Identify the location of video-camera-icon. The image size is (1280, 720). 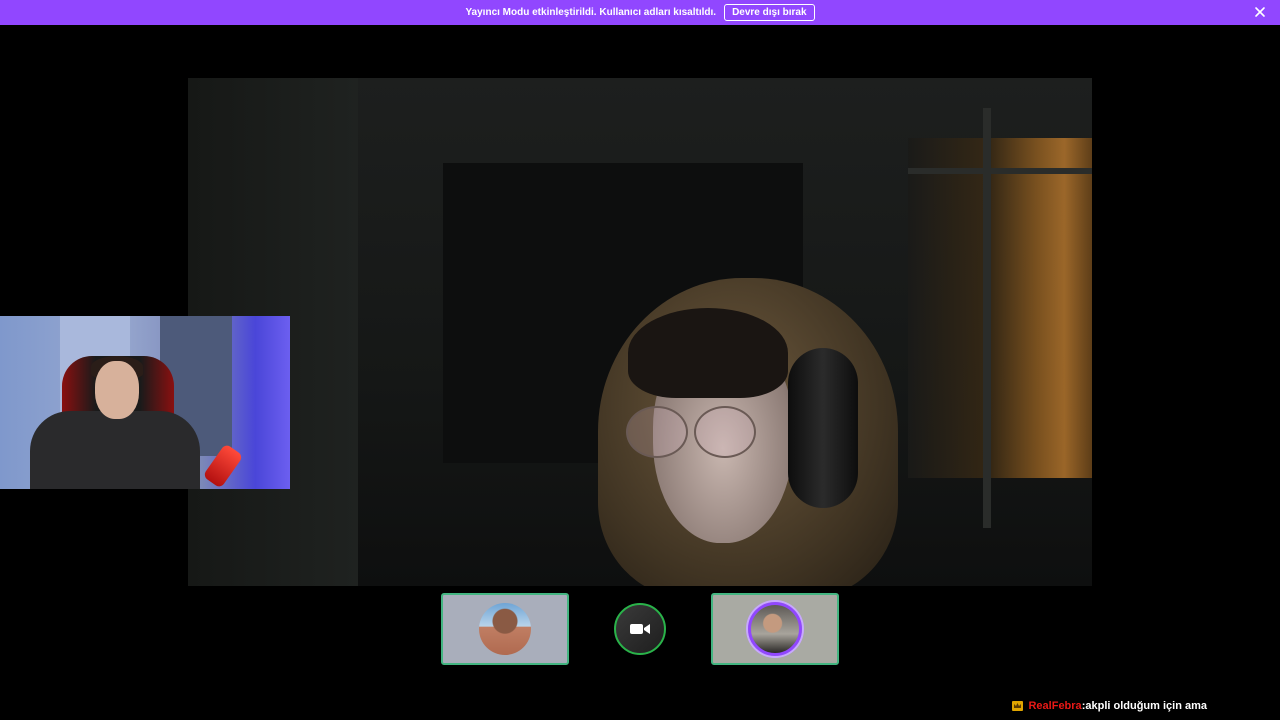
(640, 629).